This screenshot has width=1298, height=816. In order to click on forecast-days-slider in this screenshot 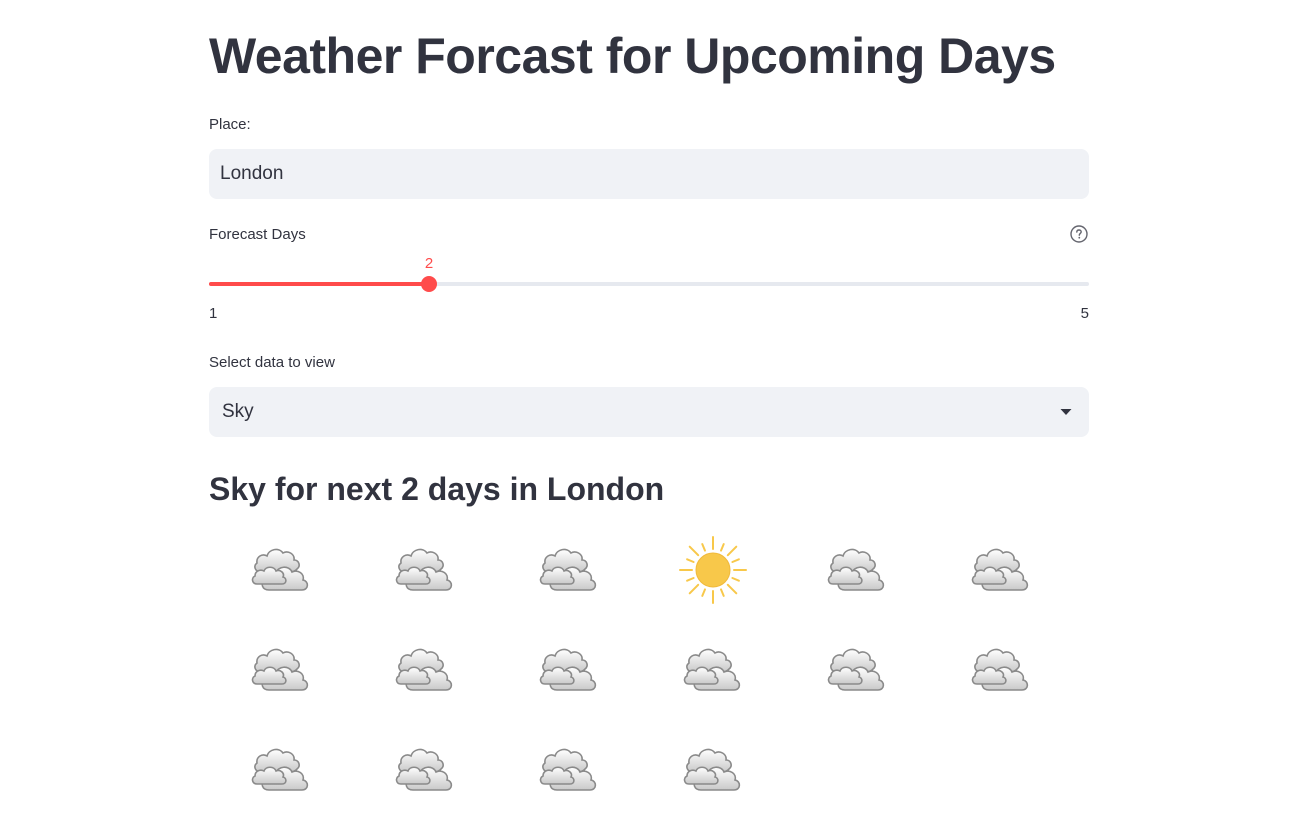, I will do `click(649, 284)`.